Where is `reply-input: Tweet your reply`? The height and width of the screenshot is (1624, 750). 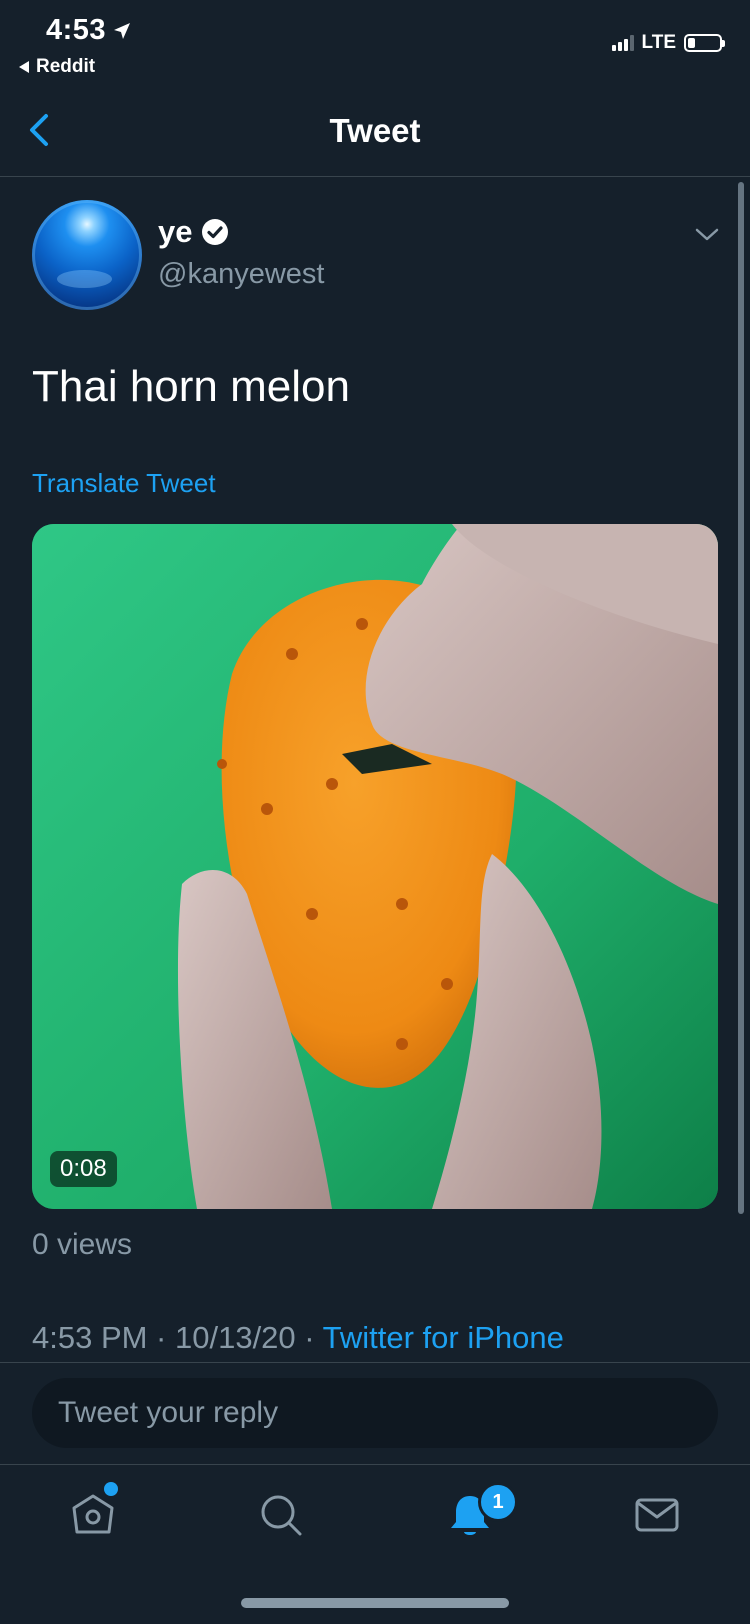 reply-input: Tweet your reply is located at coordinates (375, 1413).